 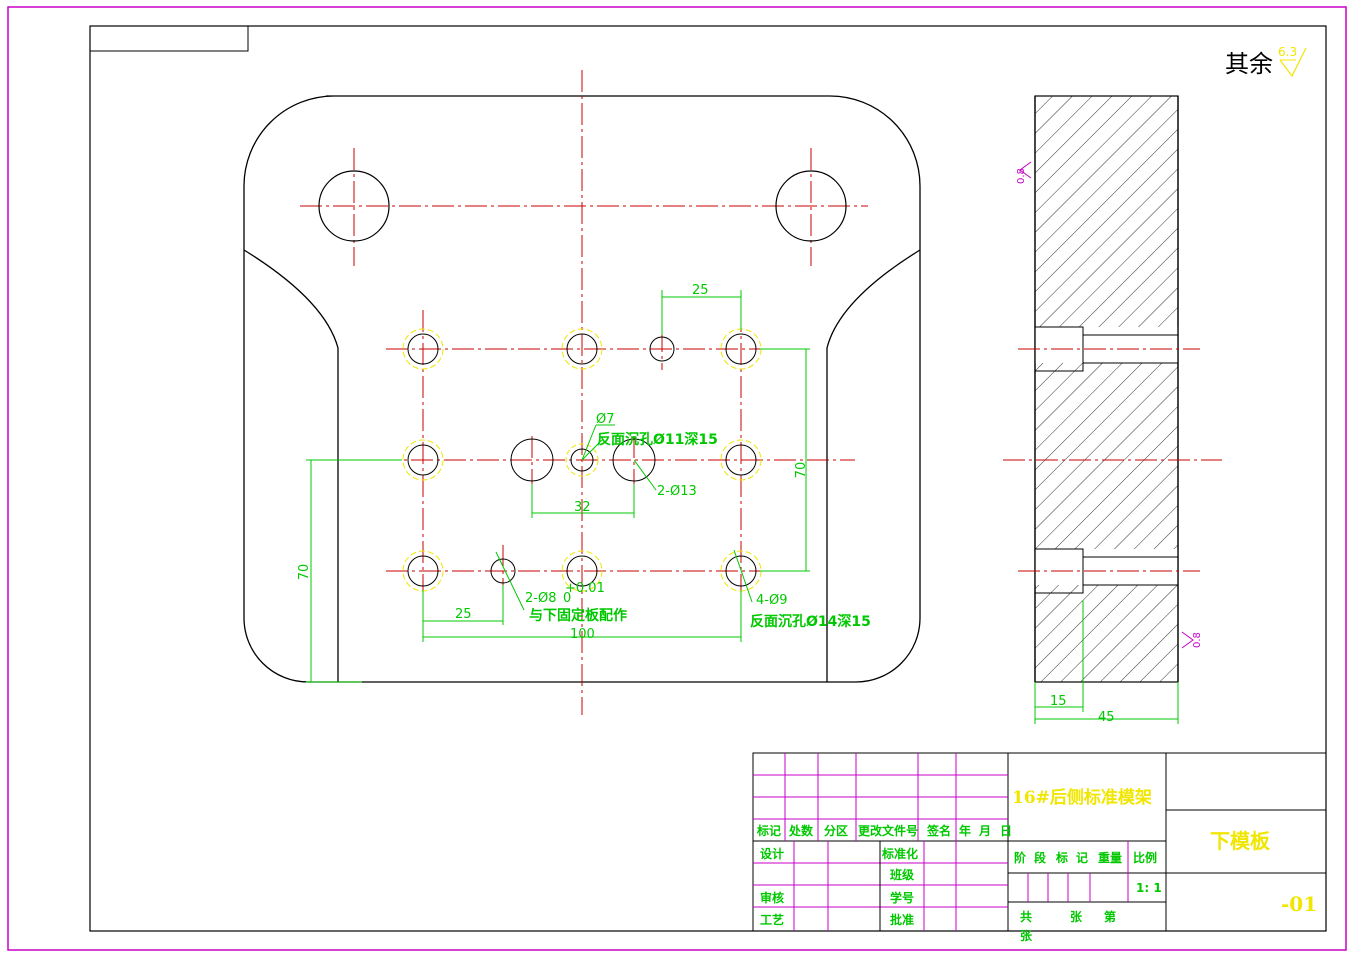 What do you see at coordinates (1240, 841) in the screenshot?
I see `tb-part-name: 下模板` at bounding box center [1240, 841].